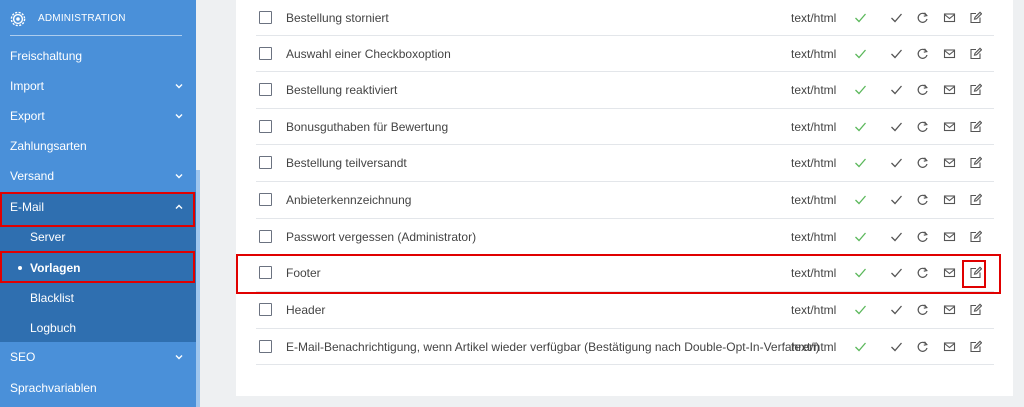  What do you see at coordinates (198, 288) in the screenshot?
I see `sidebar-scrollbar` at bounding box center [198, 288].